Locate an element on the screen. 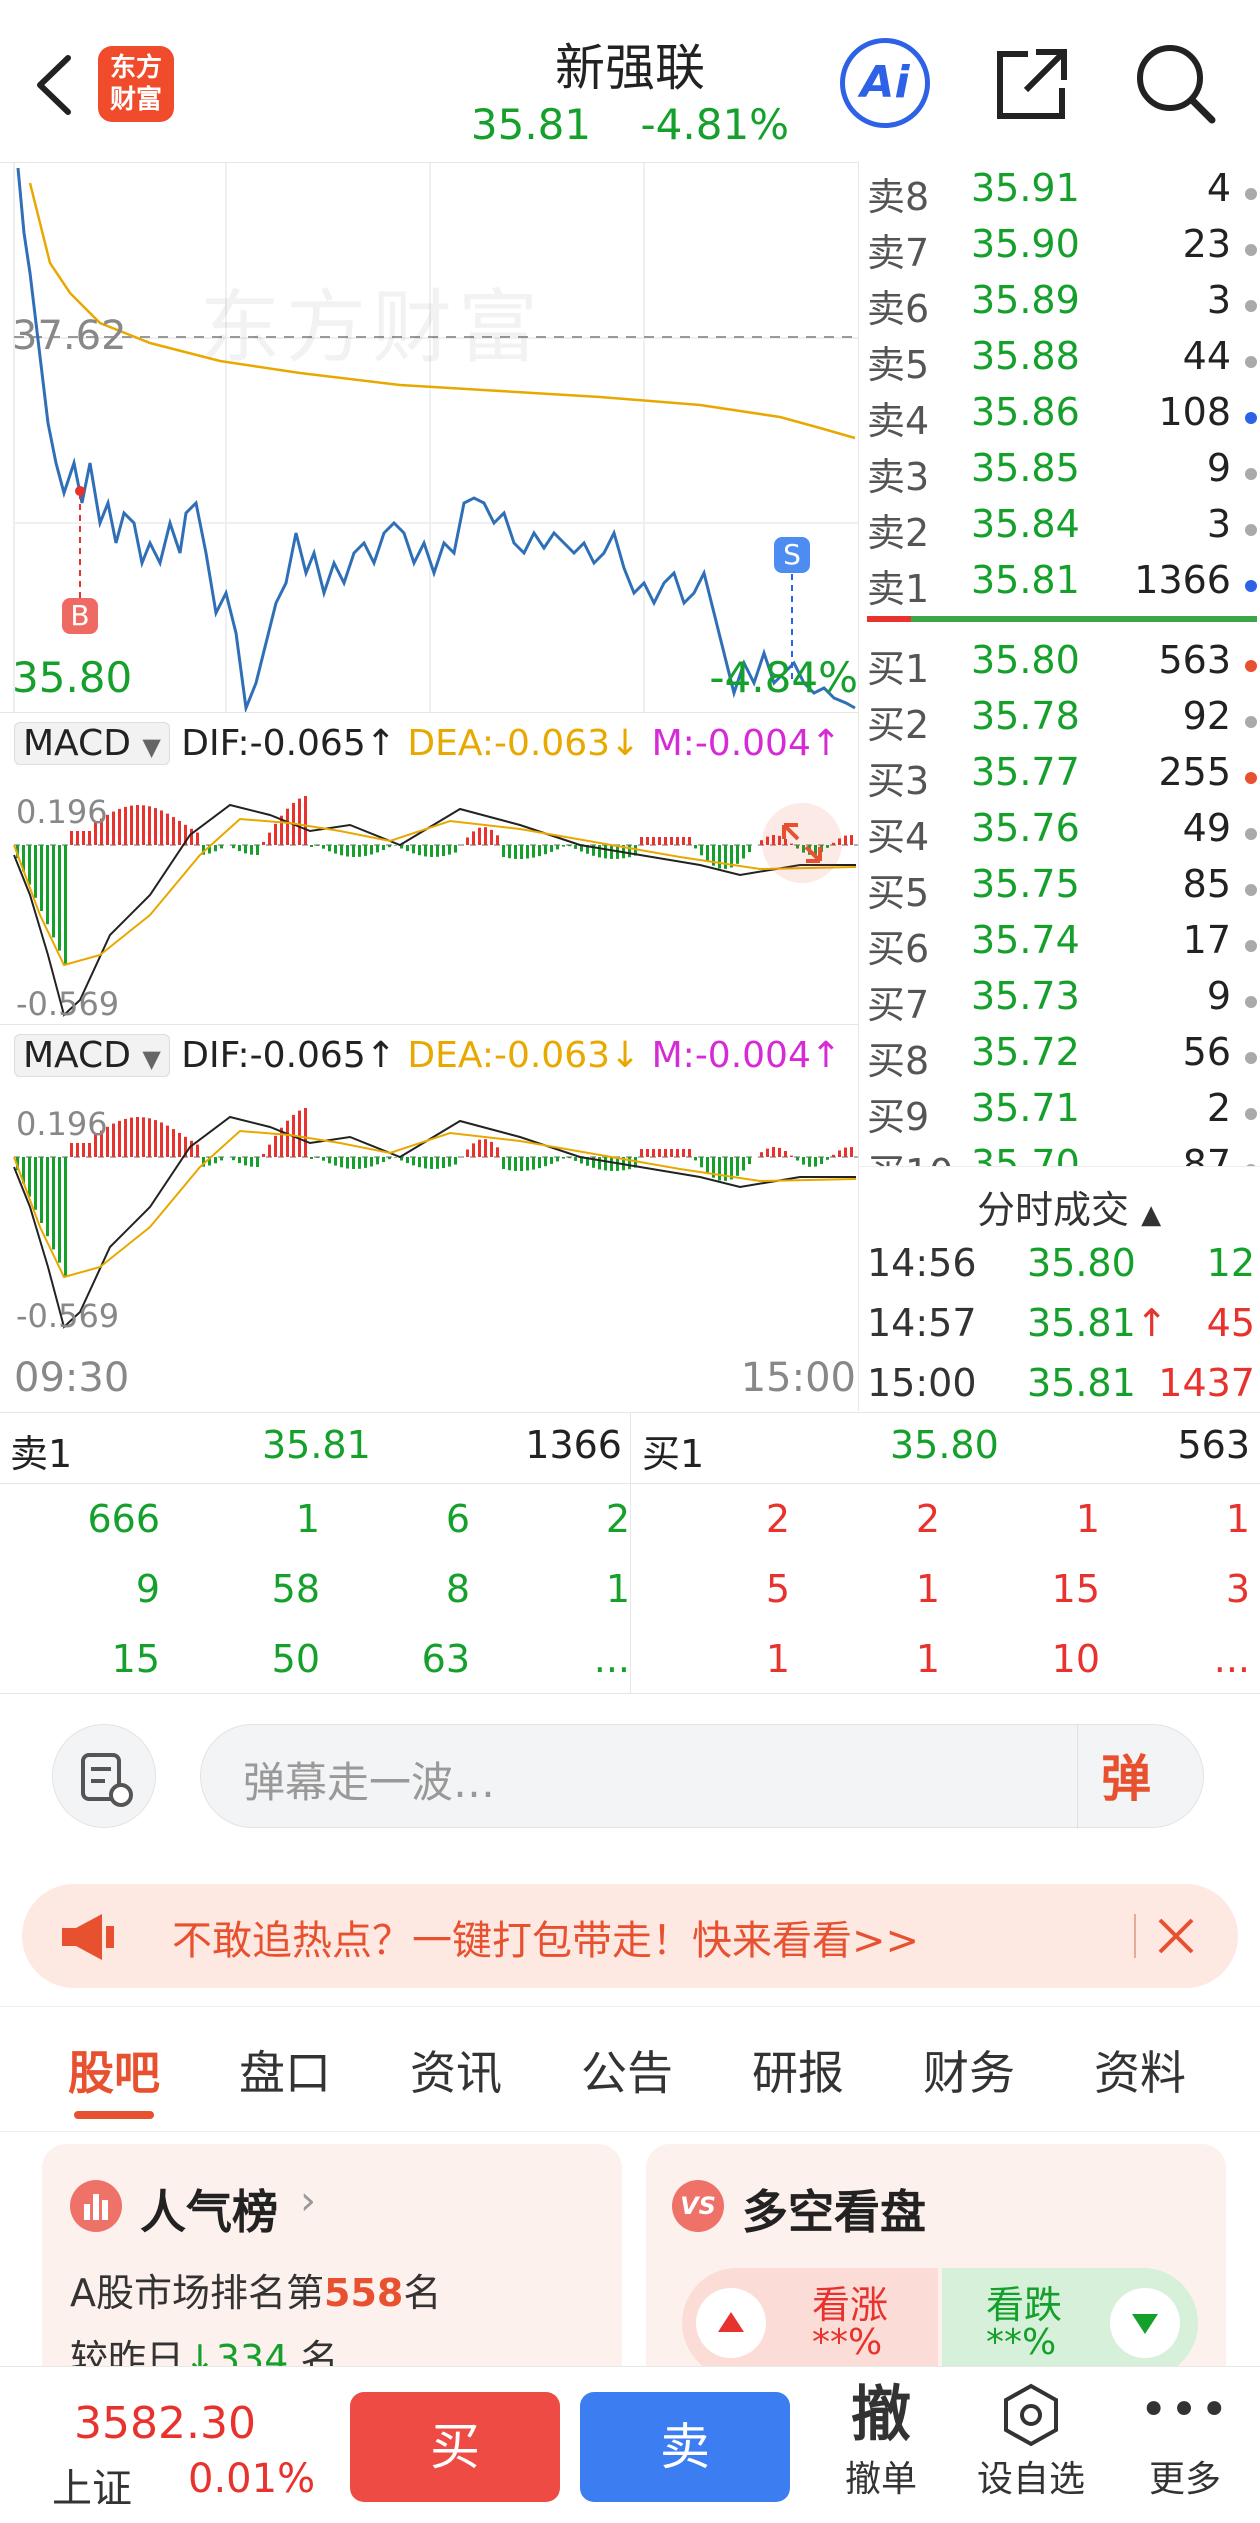 This screenshot has width=1260, height=2523. ticks-title: 分时成交 ▲ is located at coordinates (1069, 1206).